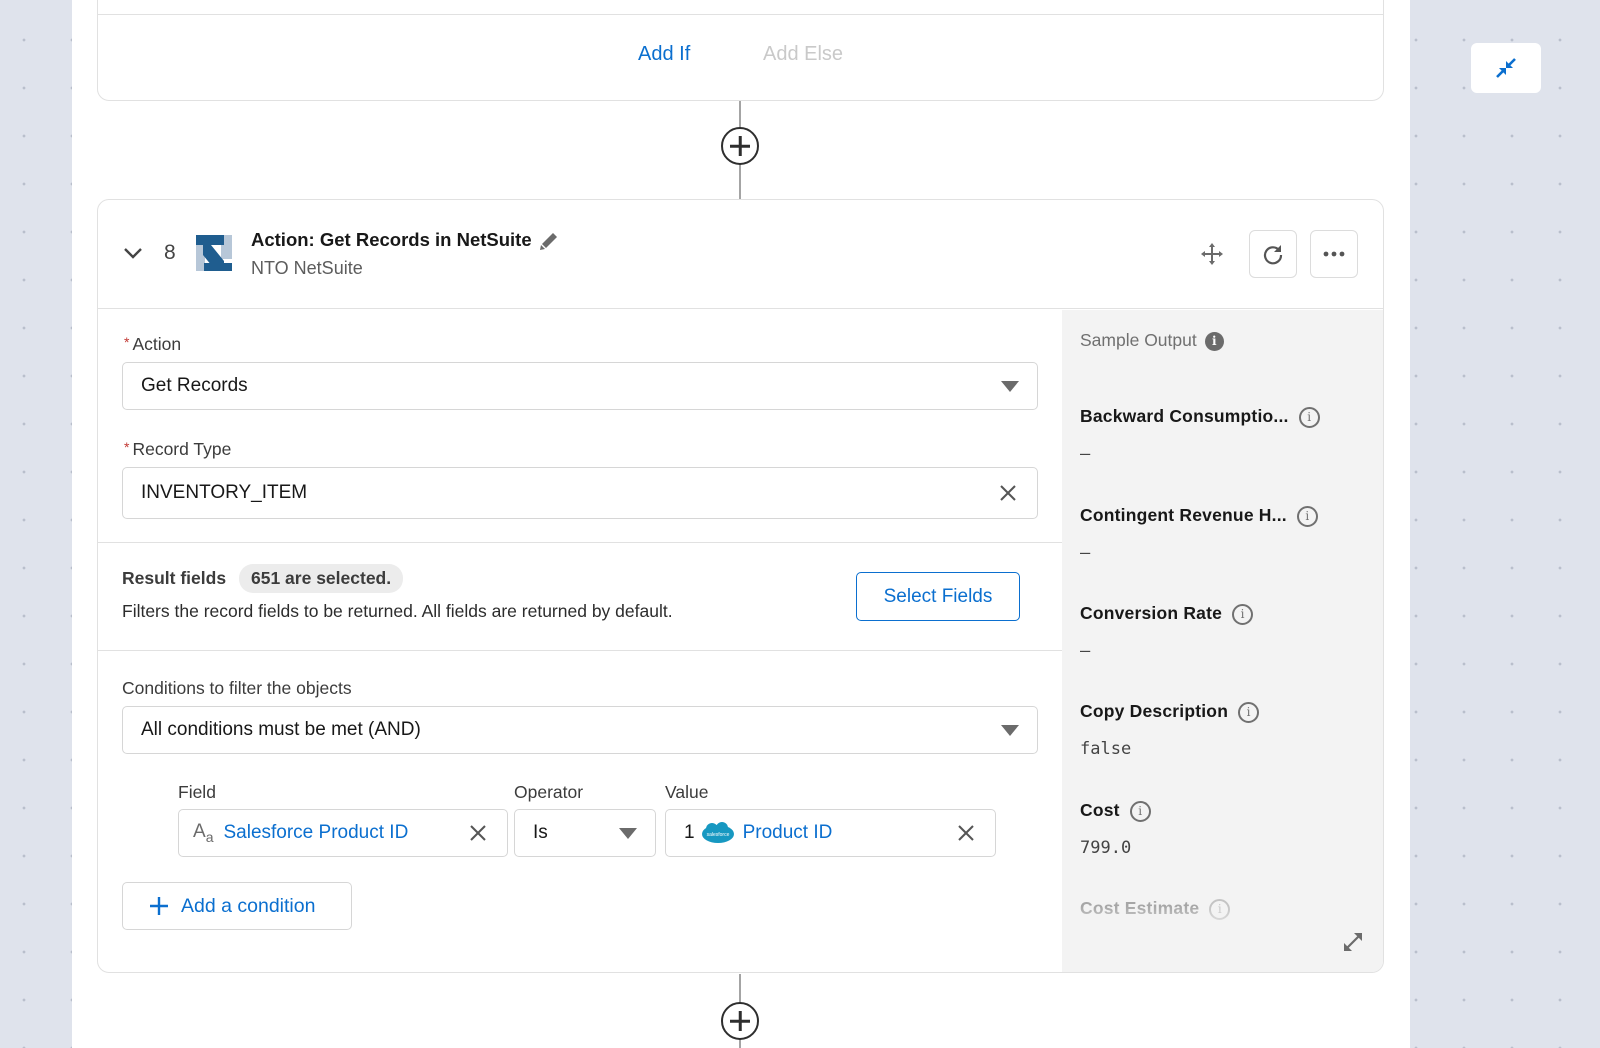 The image size is (1600, 1048). I want to click on step-title: Action: Get Records in NetSuite, so click(391, 239).